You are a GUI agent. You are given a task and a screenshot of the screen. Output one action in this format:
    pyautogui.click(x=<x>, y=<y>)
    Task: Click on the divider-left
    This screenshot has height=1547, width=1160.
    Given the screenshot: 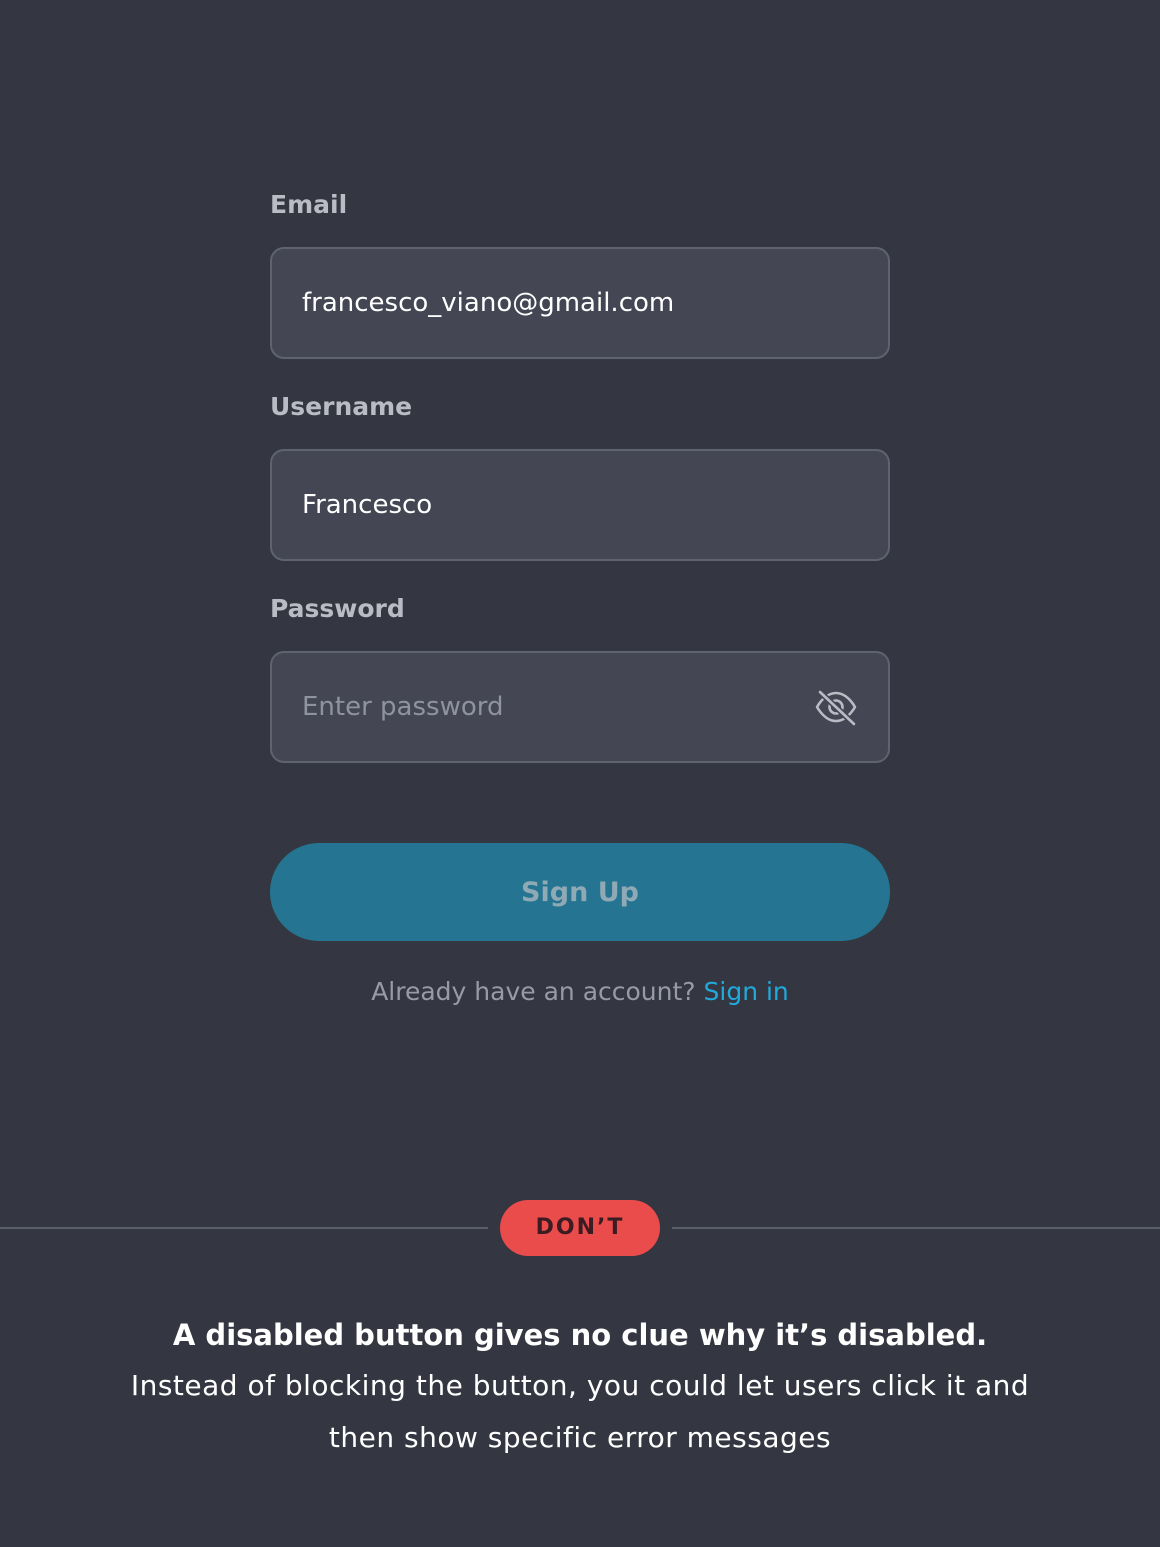 What is the action you would take?
    pyautogui.click(x=244, y=1228)
    